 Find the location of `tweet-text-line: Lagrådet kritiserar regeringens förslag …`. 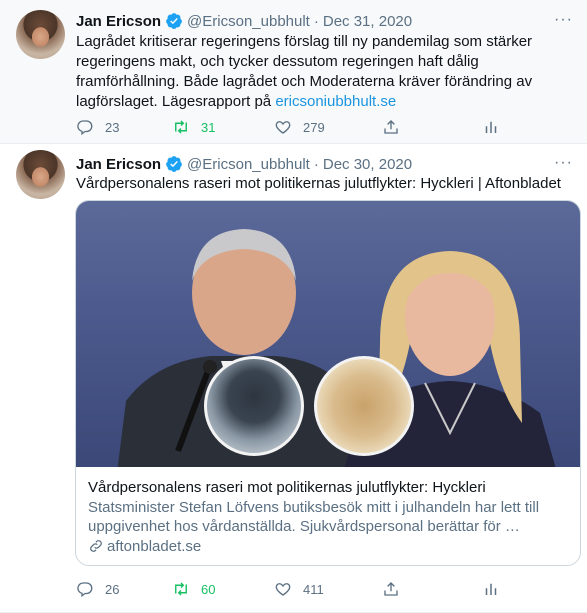

tweet-text-line: Lagrådet kritiserar regeringens förslag … is located at coordinates (304, 41).